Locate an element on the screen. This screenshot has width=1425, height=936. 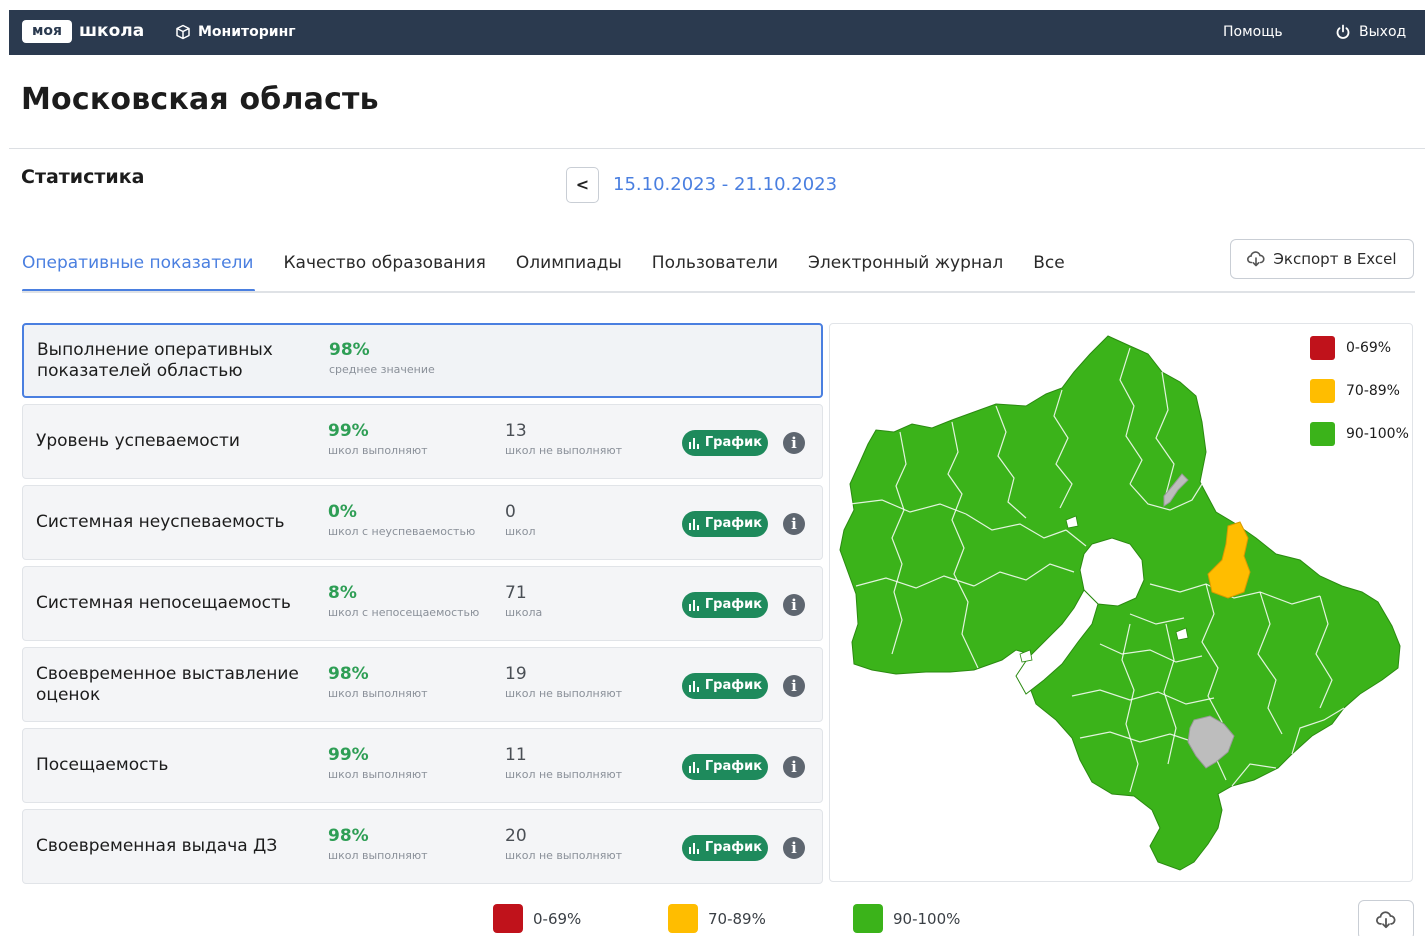
metric-primary-value: 8% is located at coordinates (342, 593).